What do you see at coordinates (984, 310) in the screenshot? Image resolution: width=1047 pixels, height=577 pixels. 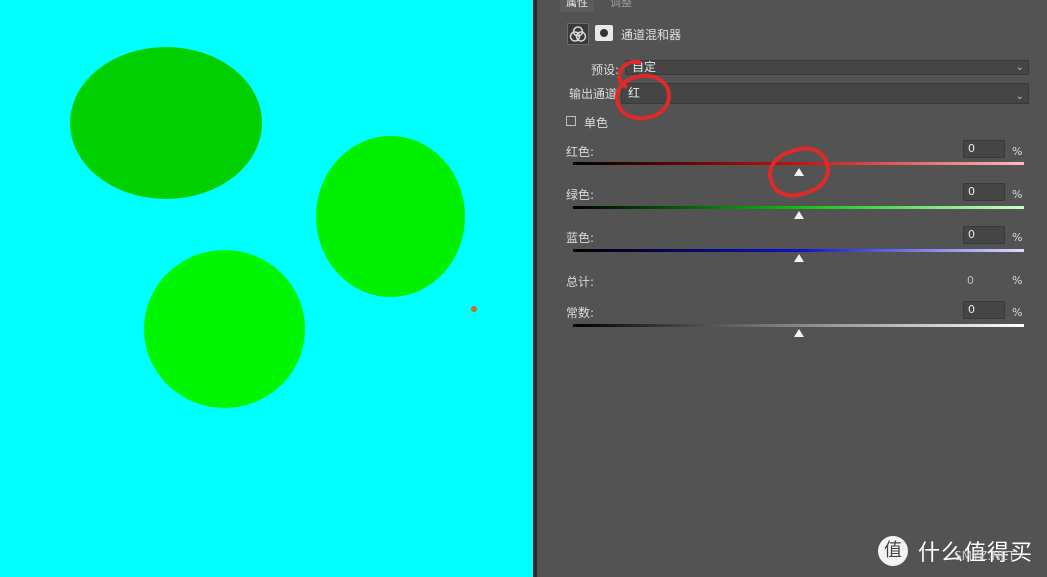 I see `constant-value-input: 0` at bounding box center [984, 310].